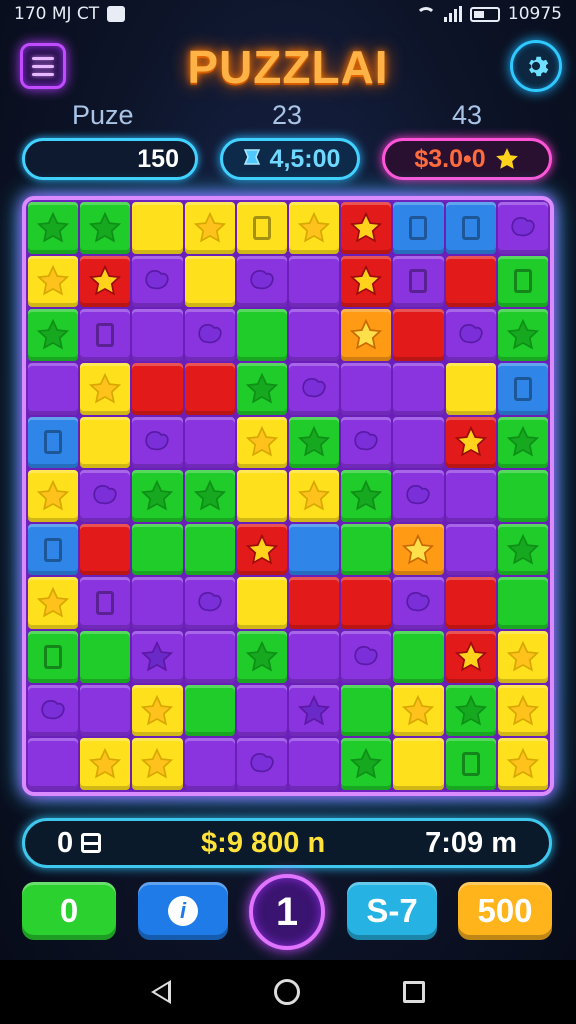  Describe the element at coordinates (392, 911) in the screenshot. I see `action-button-cyan: S-7` at that location.